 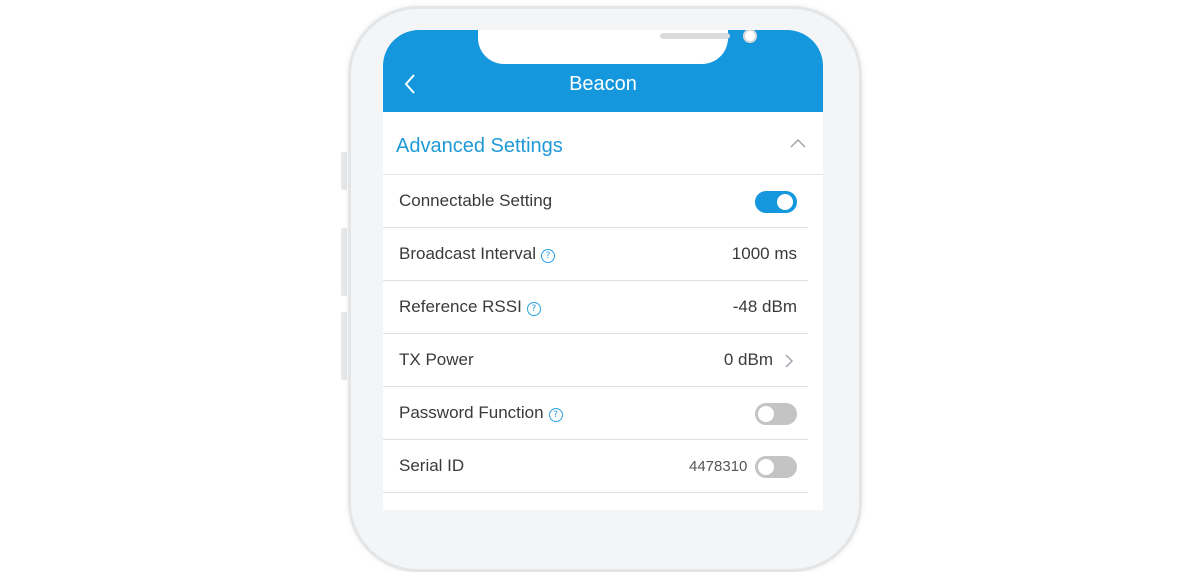 I want to click on setting-label: Reference RSSI?, so click(x=470, y=307).